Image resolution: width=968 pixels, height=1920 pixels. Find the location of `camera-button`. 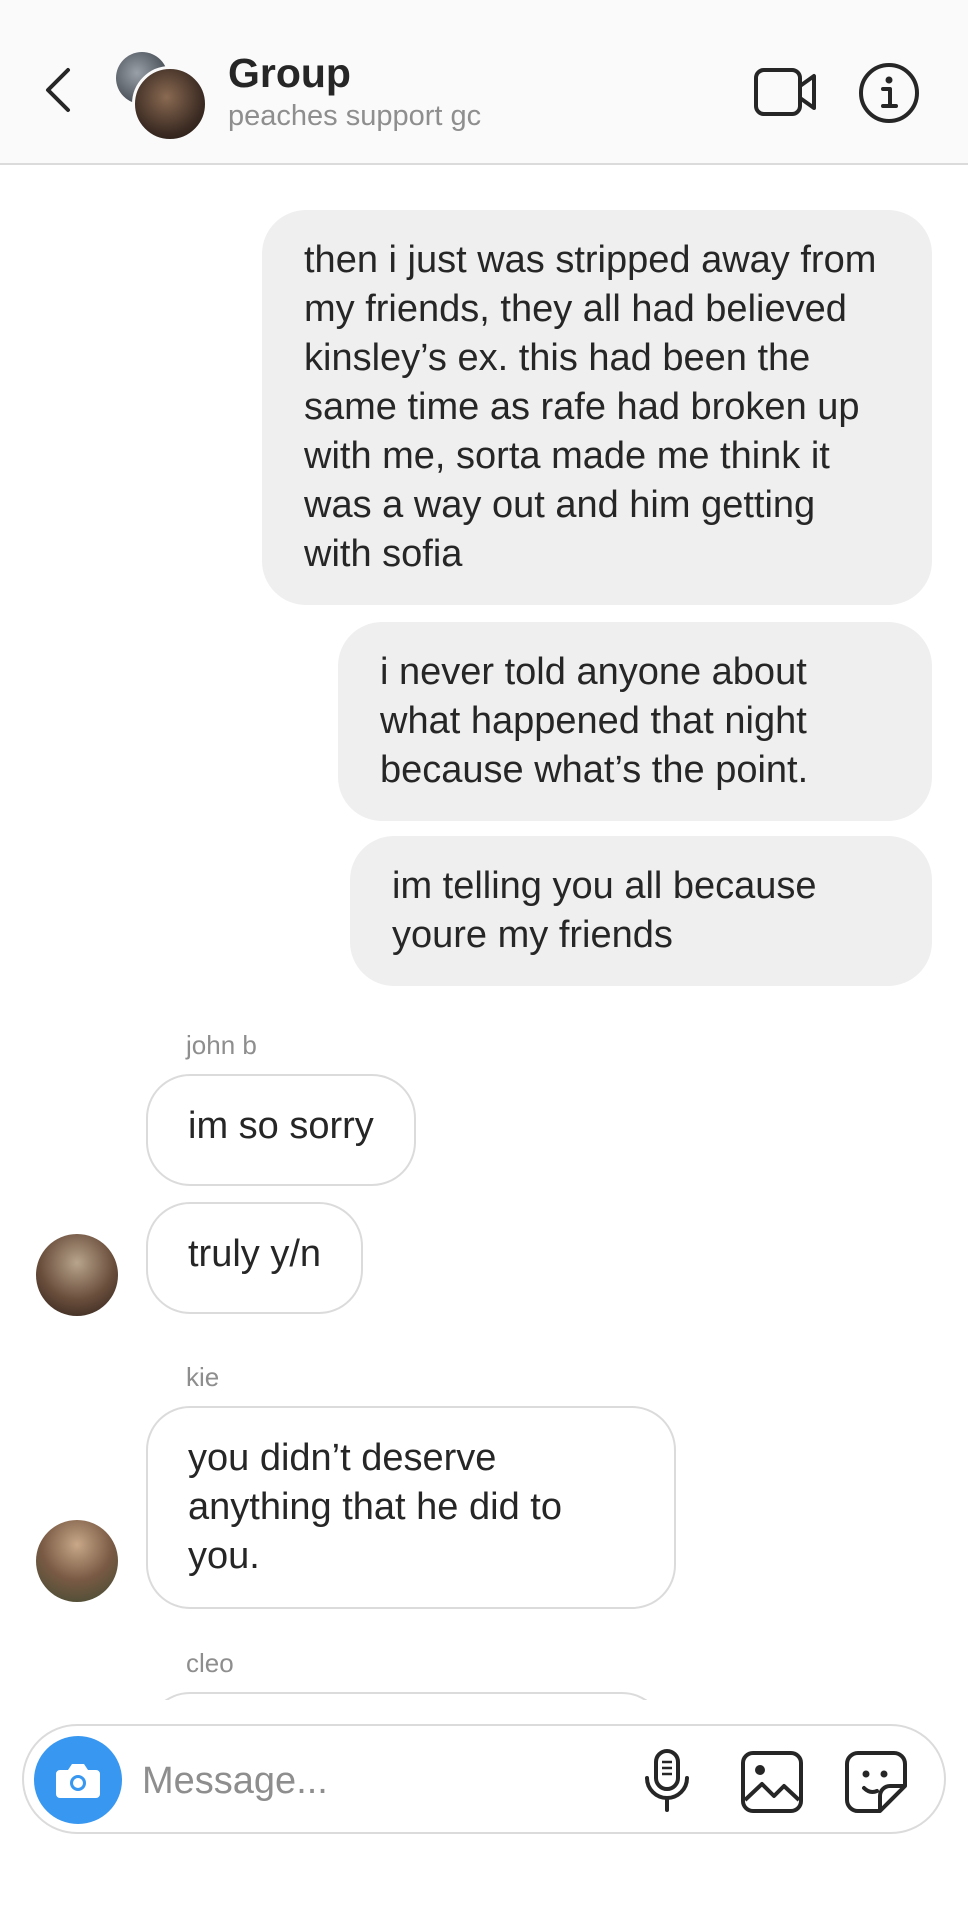

camera-button is located at coordinates (78, 1780).